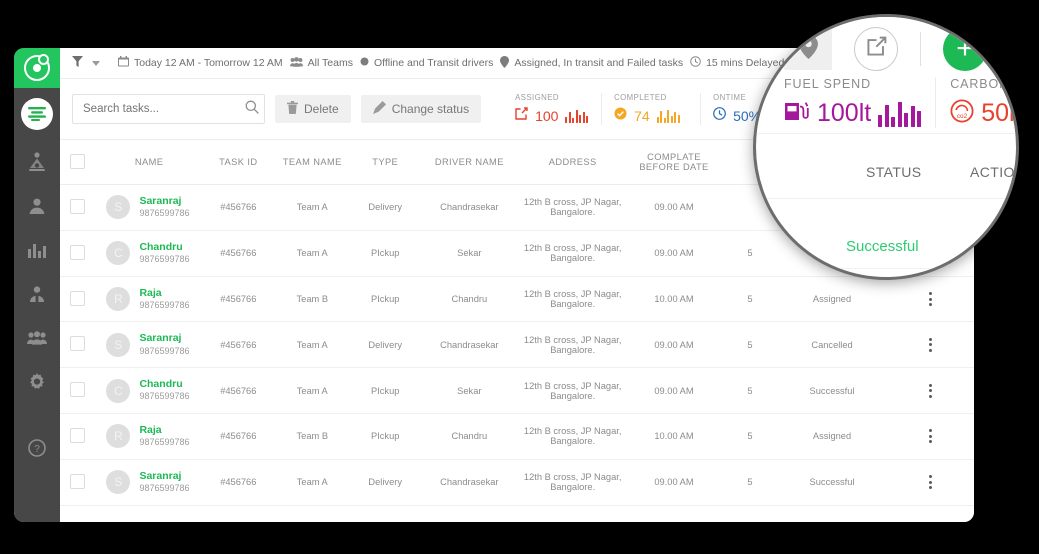 This screenshot has height=554, width=1039. What do you see at coordinates (852, 102) in the screenshot?
I see `kpi-fuel-spend: FUEL SPEND 100lt` at bounding box center [852, 102].